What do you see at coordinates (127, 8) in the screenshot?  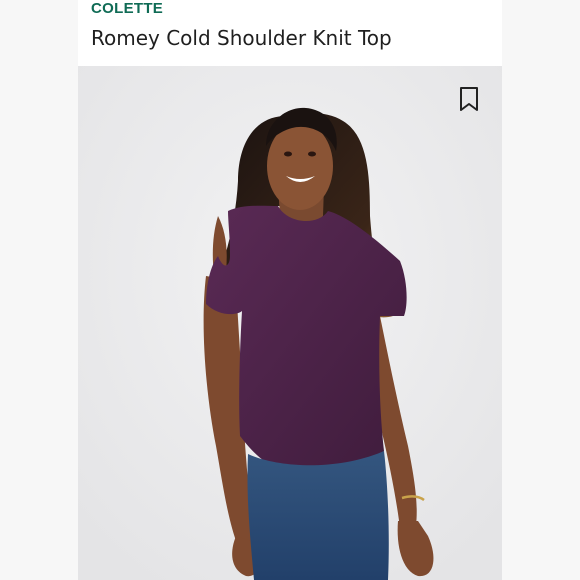 I see `brand-name: COLETTE` at bounding box center [127, 8].